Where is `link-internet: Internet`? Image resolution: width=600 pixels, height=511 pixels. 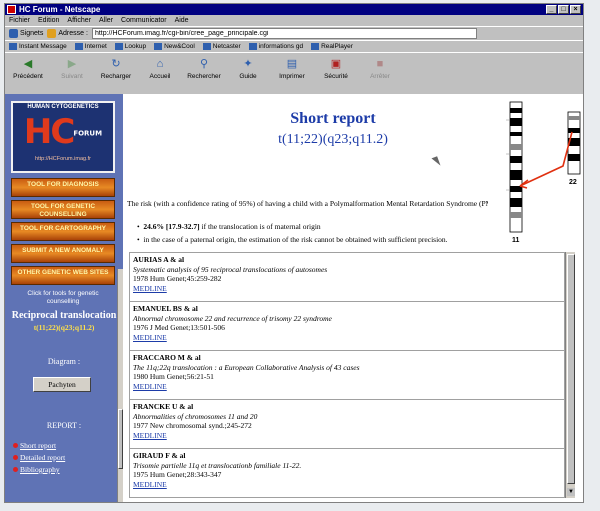
link-internet: Internet is located at coordinates (90, 46).